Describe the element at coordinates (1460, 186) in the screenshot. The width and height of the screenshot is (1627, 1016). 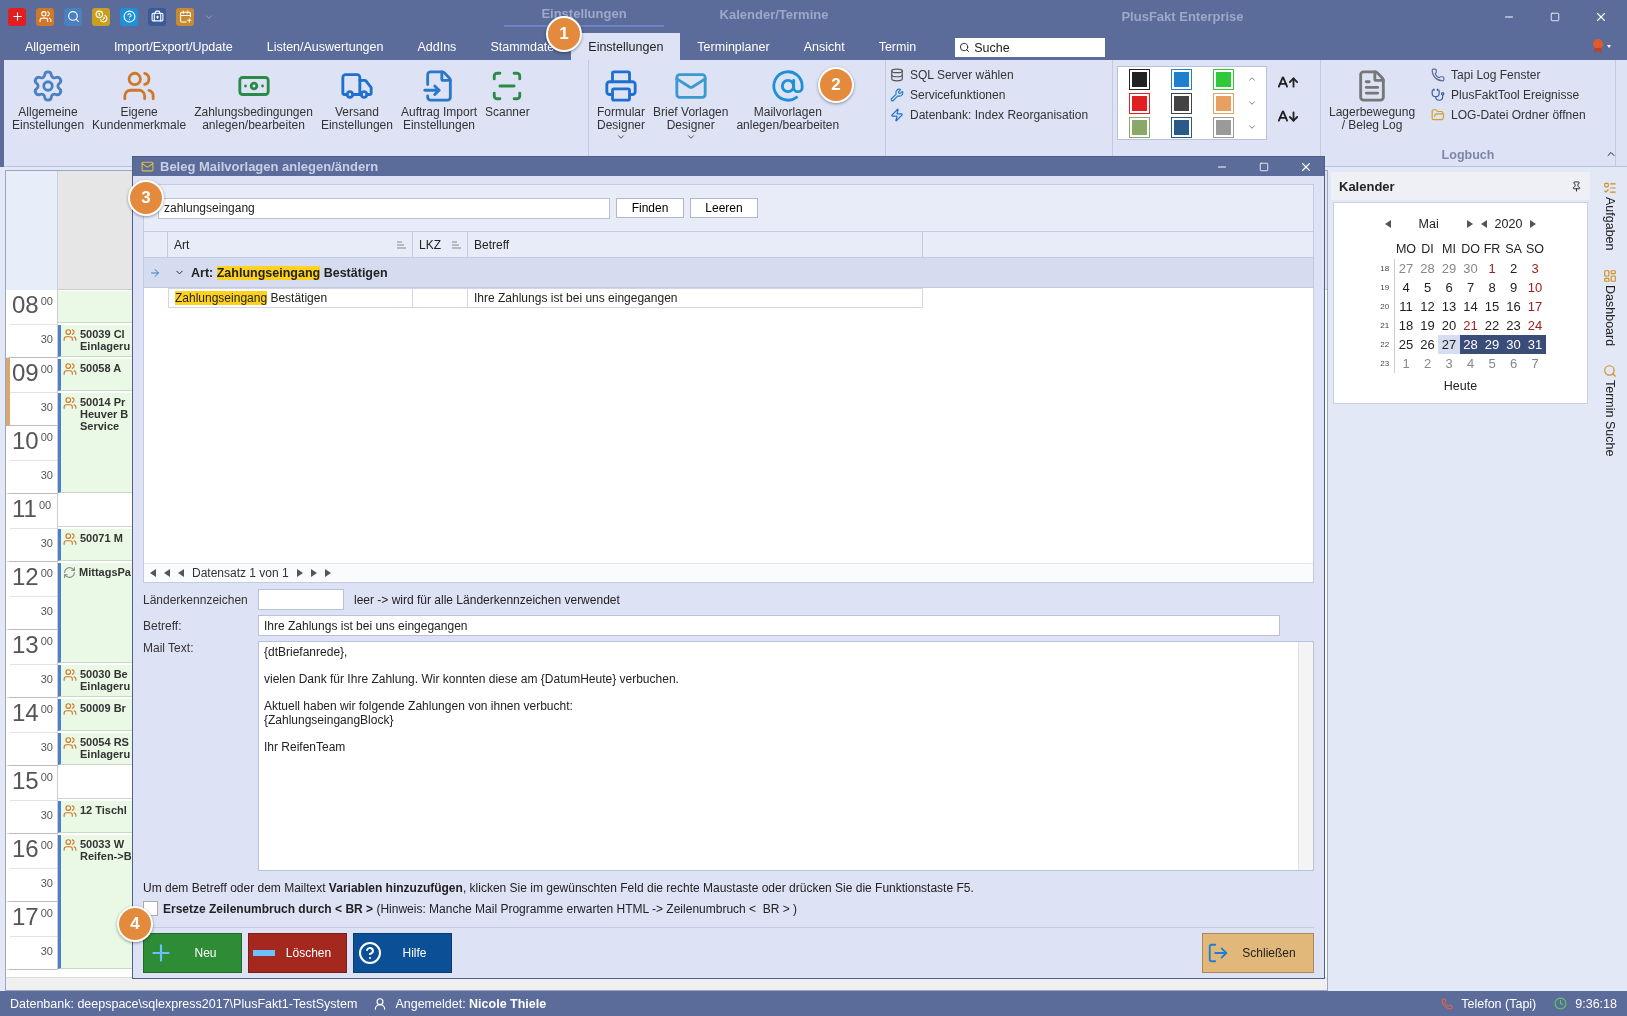
I see `panel-header: Kalender` at that location.